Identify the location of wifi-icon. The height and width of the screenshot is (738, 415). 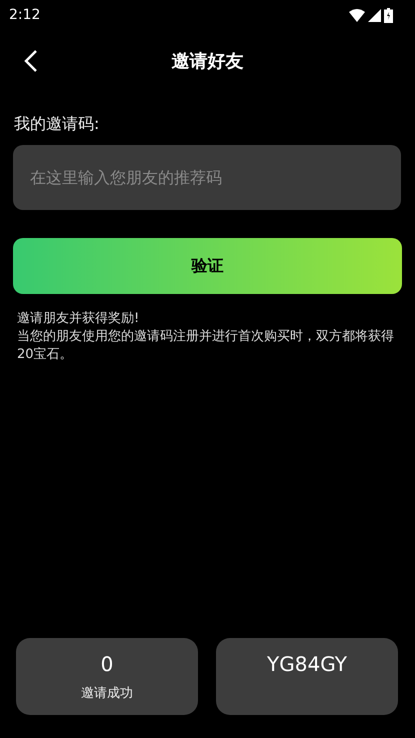
(357, 15).